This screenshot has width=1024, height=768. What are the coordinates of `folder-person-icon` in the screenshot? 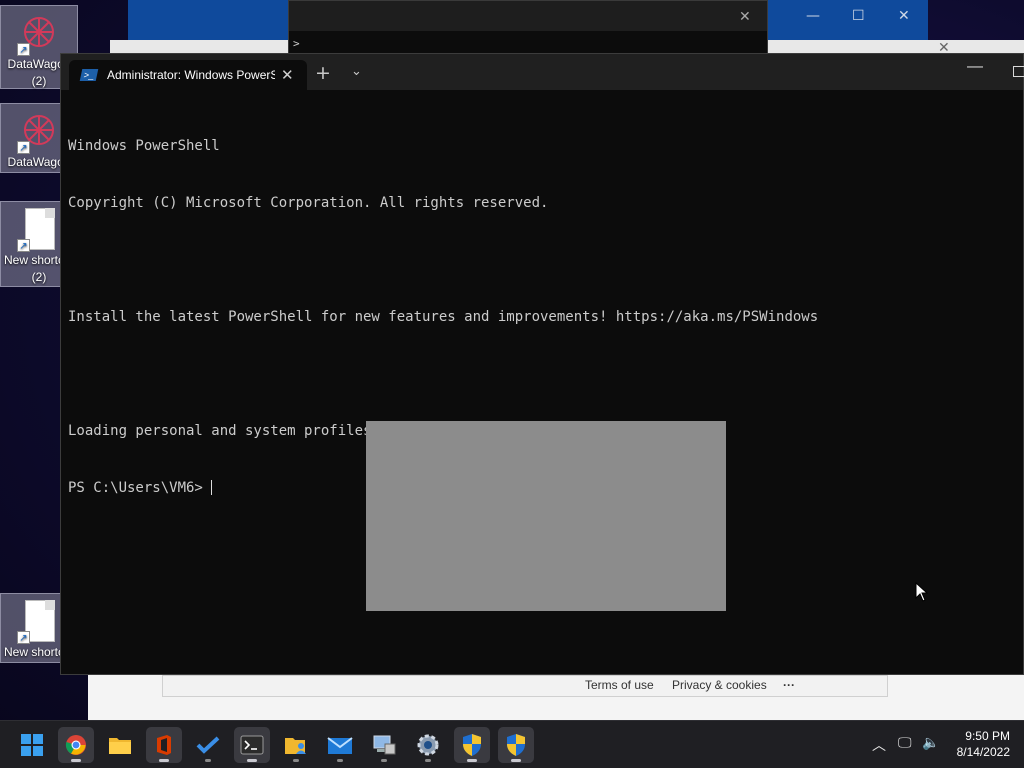 It's located at (296, 745).